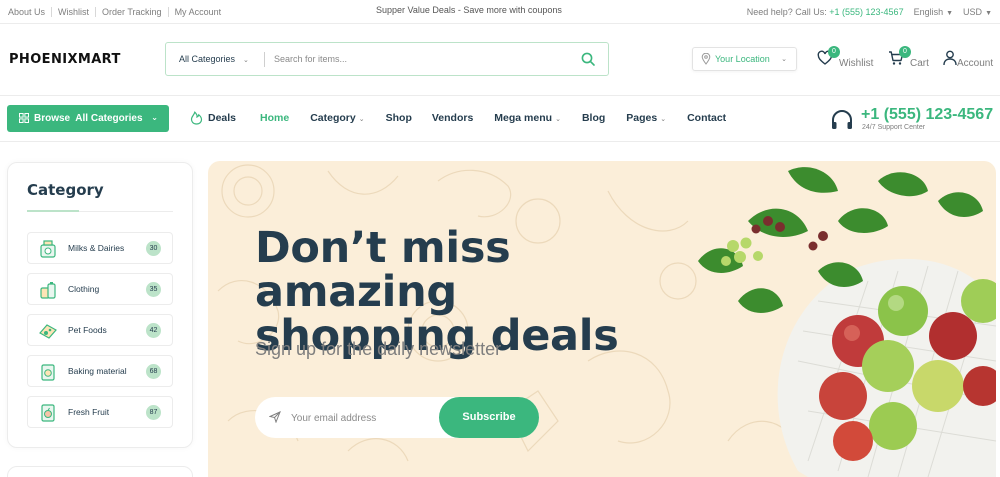 This screenshot has height=477, width=1000. What do you see at coordinates (53, 211) in the screenshot?
I see `title-underline` at bounding box center [53, 211].